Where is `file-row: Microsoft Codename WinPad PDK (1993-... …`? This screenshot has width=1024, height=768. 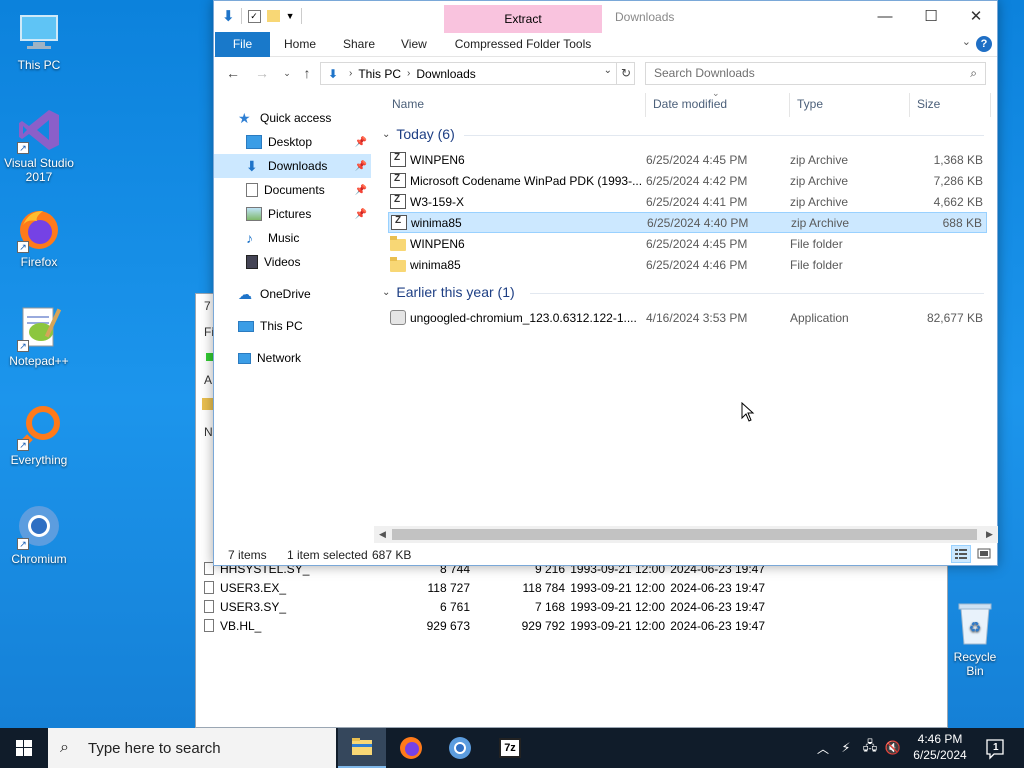
file-row: Microsoft Codename WinPad PDK (1993-... … is located at coordinates (687, 180).